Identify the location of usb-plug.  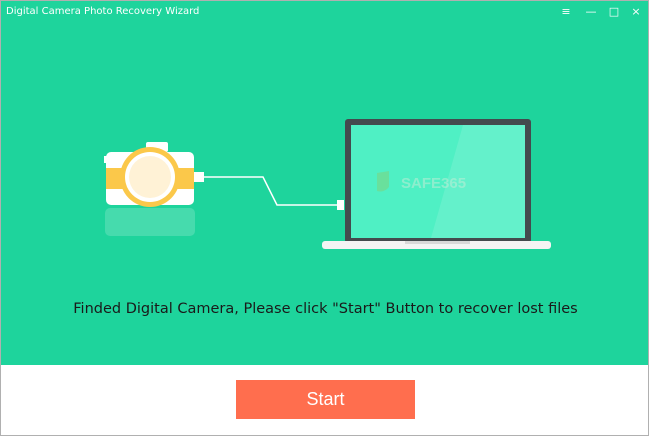
(340, 205).